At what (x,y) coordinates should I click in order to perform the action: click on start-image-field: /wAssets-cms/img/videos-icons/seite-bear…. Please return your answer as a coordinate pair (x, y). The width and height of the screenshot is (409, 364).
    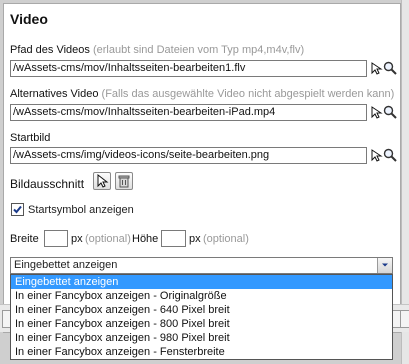
    Looking at the image, I should click on (188, 155).